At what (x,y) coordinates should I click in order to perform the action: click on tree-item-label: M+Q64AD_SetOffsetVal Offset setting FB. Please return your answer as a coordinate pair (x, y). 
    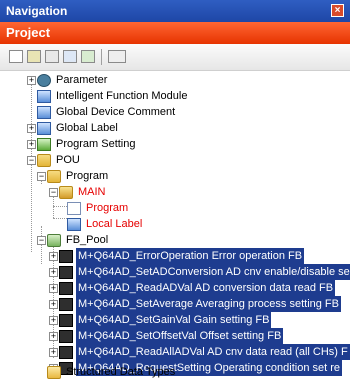
    Looking at the image, I should click on (180, 336).